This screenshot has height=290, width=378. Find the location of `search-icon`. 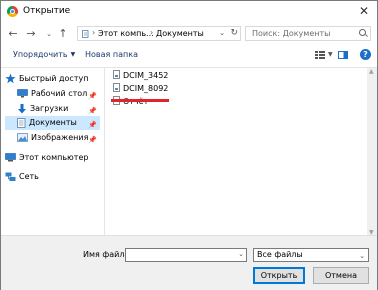

search-icon is located at coordinates (362, 32).